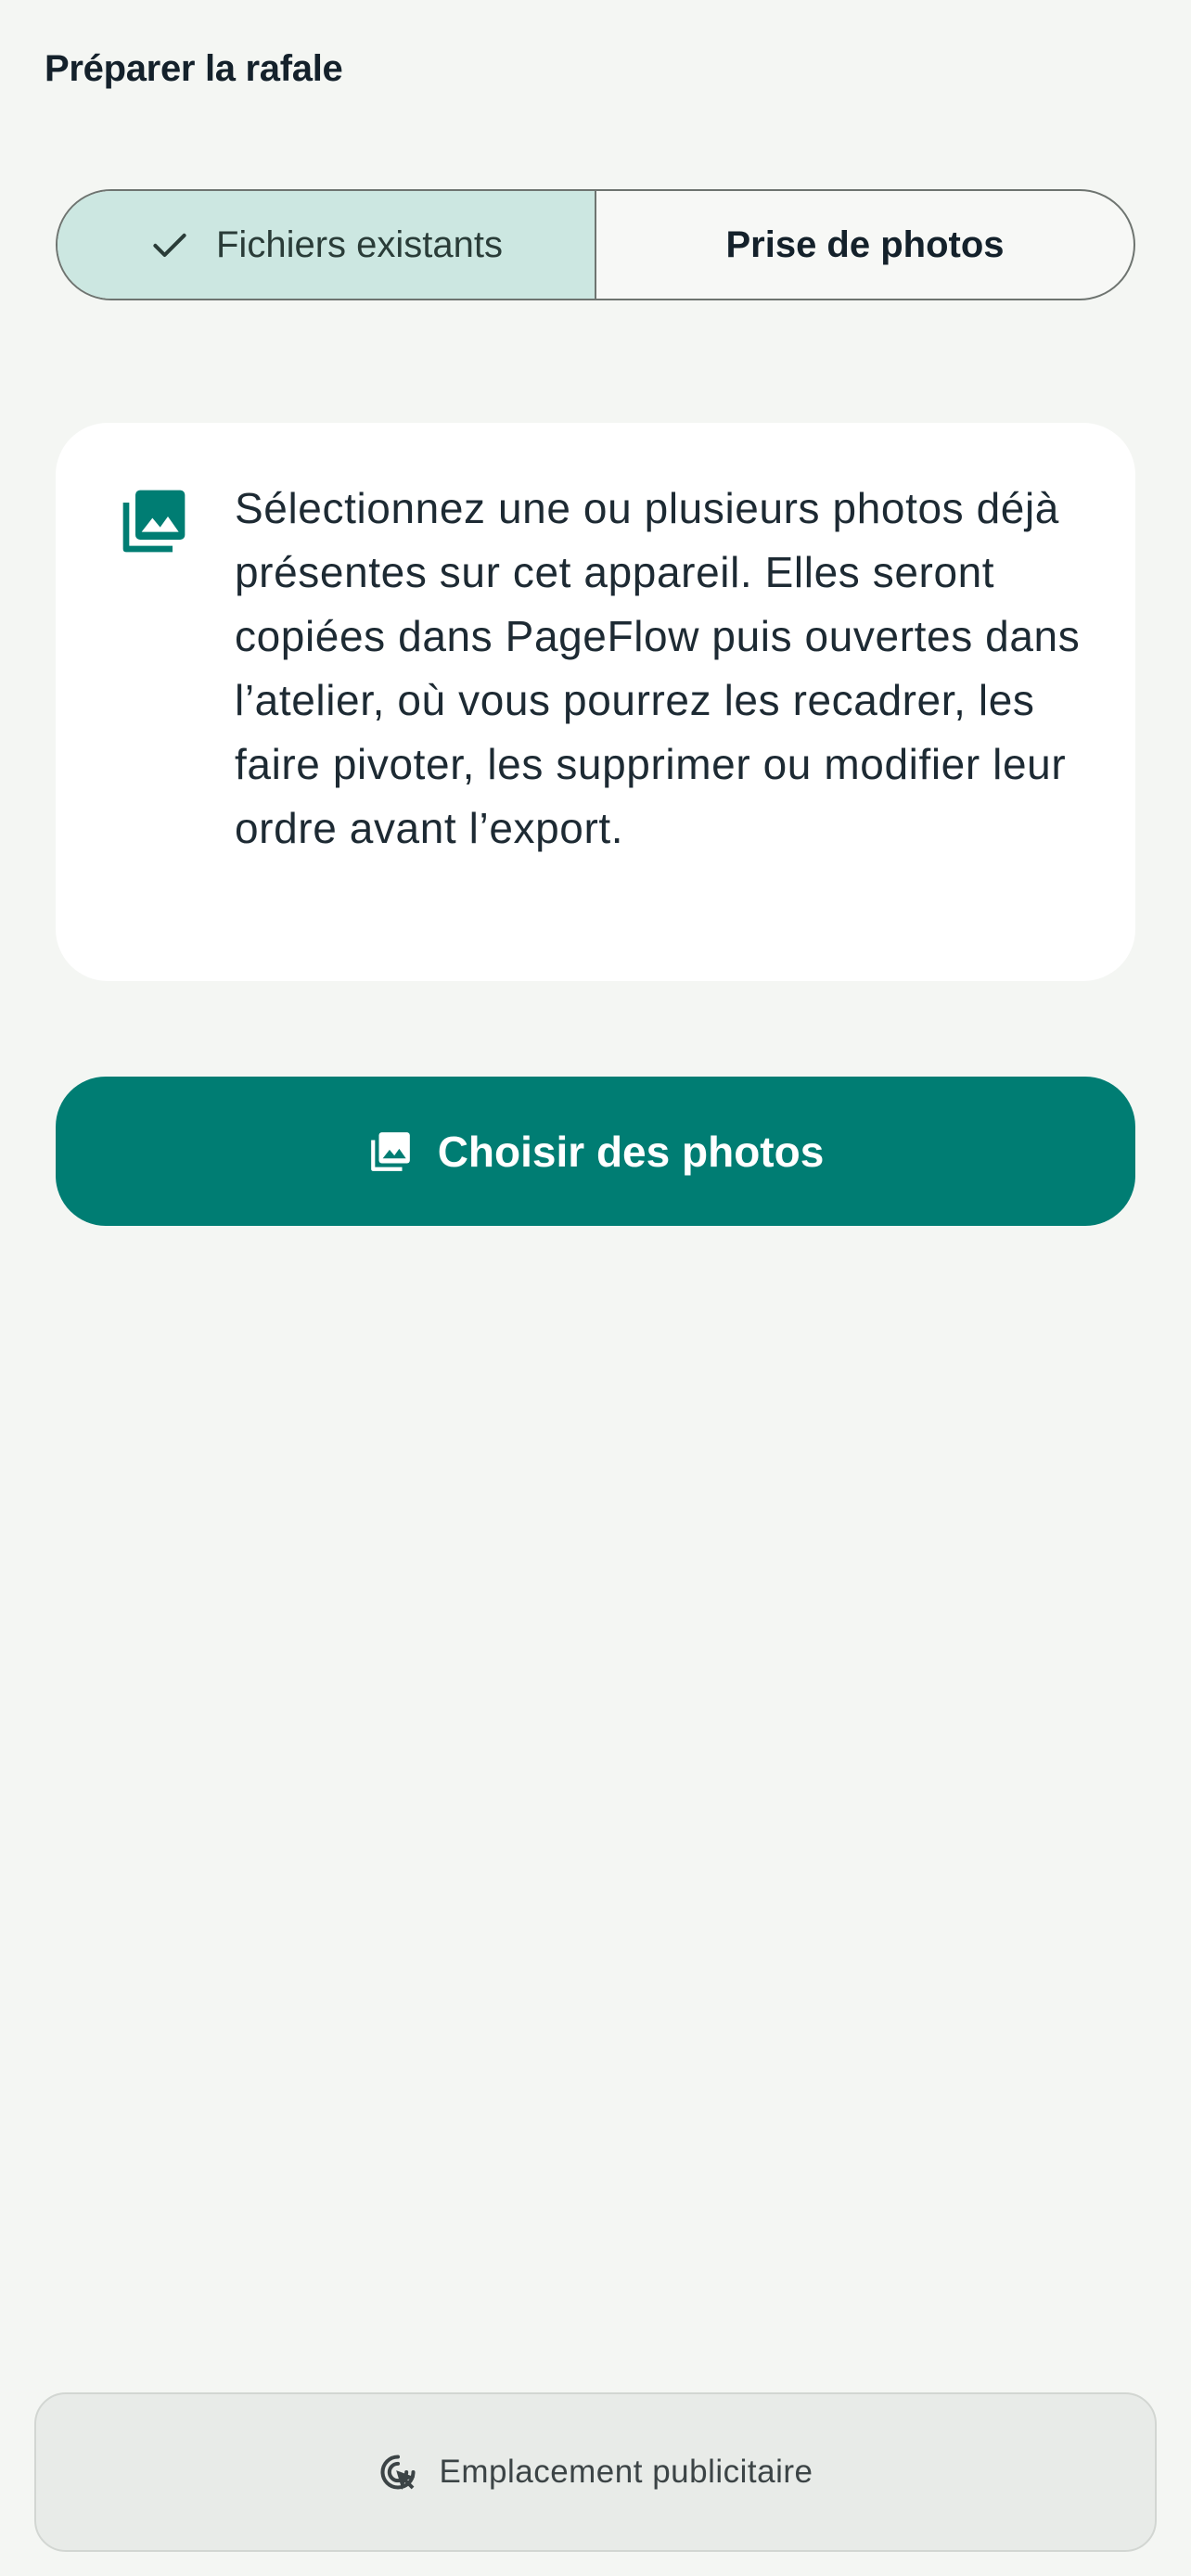 This screenshot has height=2576, width=1191. What do you see at coordinates (169, 246) in the screenshot?
I see `check-icon` at bounding box center [169, 246].